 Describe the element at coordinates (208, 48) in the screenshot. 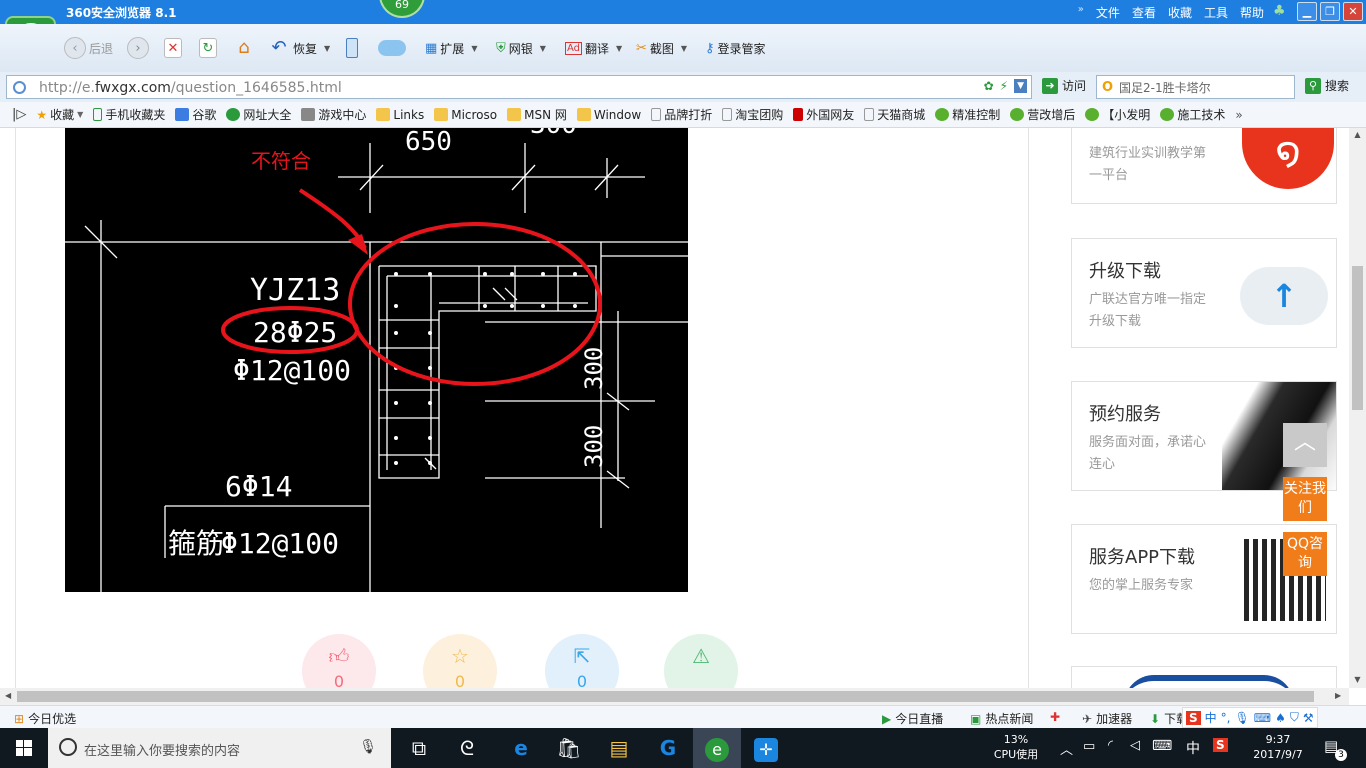

I see `refresh-button: ↻` at that location.